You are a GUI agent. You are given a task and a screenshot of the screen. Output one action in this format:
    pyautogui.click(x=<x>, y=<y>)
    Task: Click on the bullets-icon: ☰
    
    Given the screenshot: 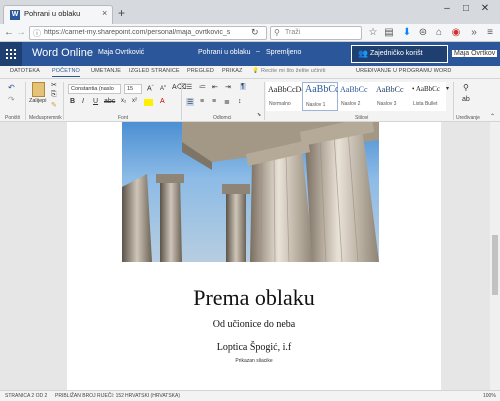 What is the action you would take?
    pyautogui.click(x=189, y=87)
    